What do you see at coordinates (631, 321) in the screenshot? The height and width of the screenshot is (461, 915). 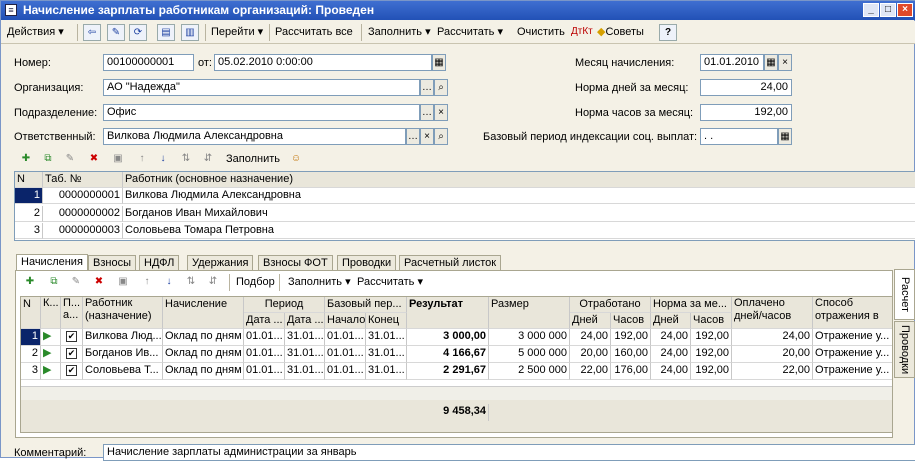 I see `col-worked-hours: Часов` at bounding box center [631, 321].